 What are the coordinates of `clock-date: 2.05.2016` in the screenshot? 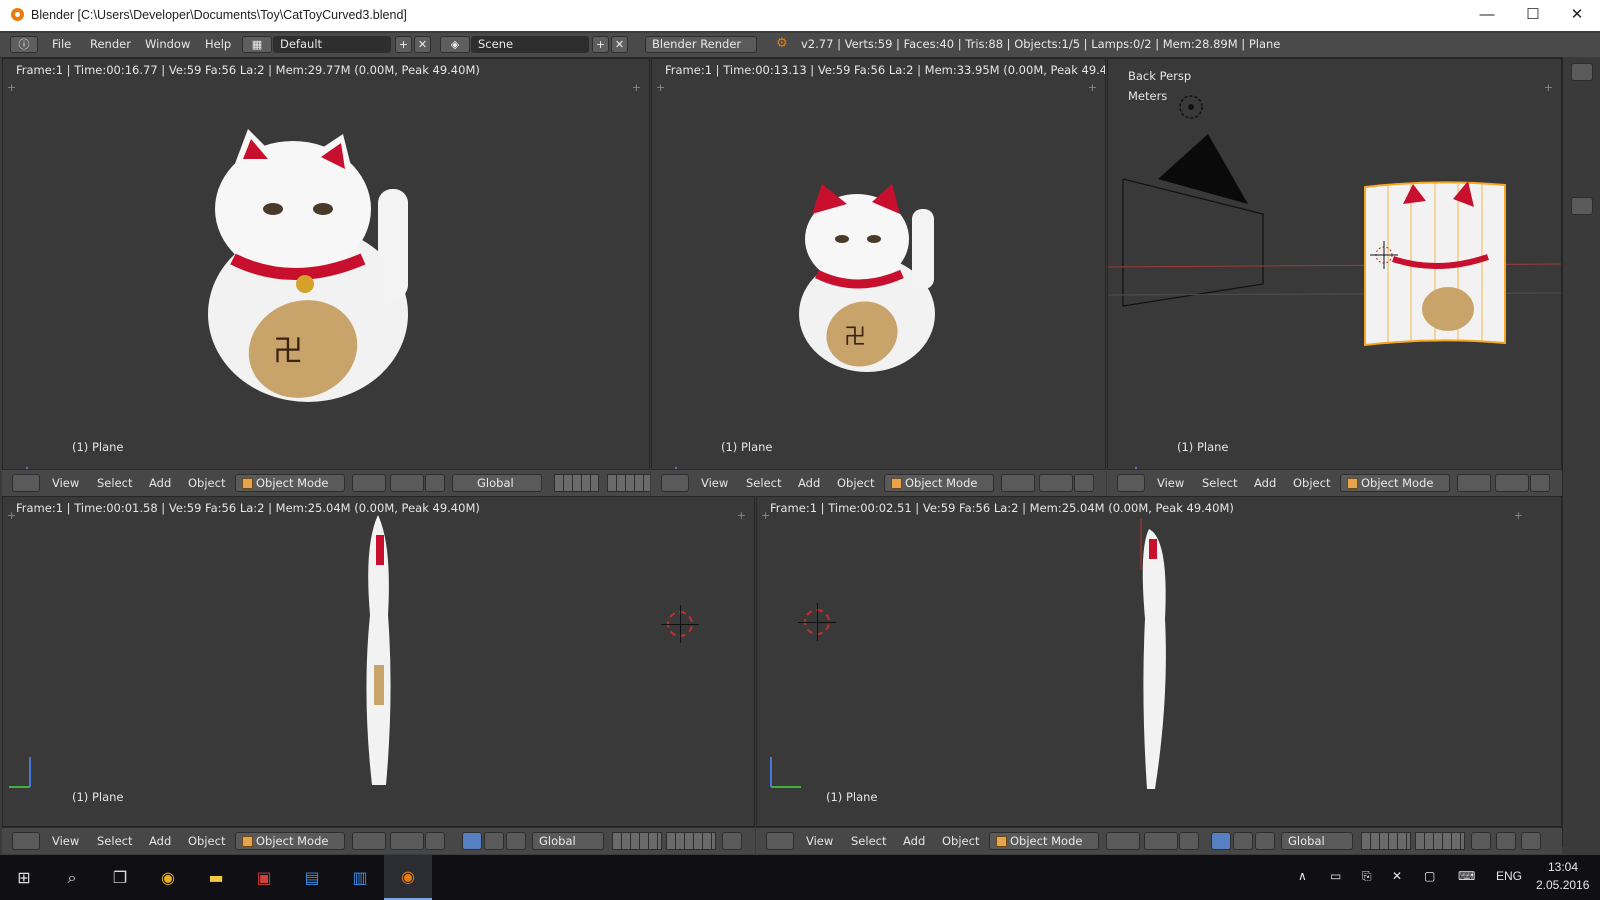 It's located at (1562, 885).